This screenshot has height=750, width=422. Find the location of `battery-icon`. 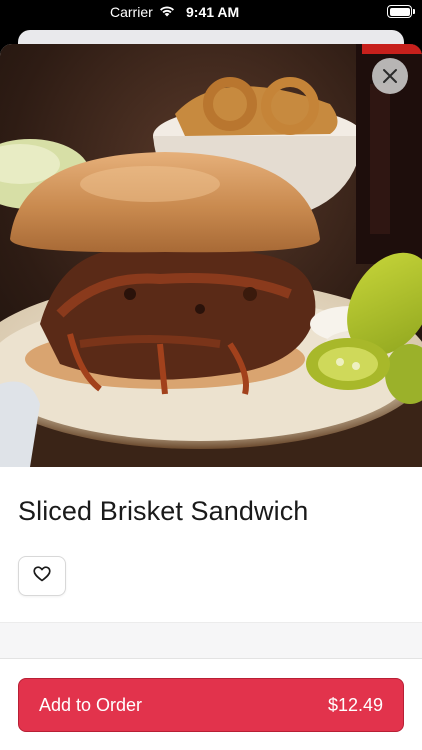

battery-icon is located at coordinates (401, 11).